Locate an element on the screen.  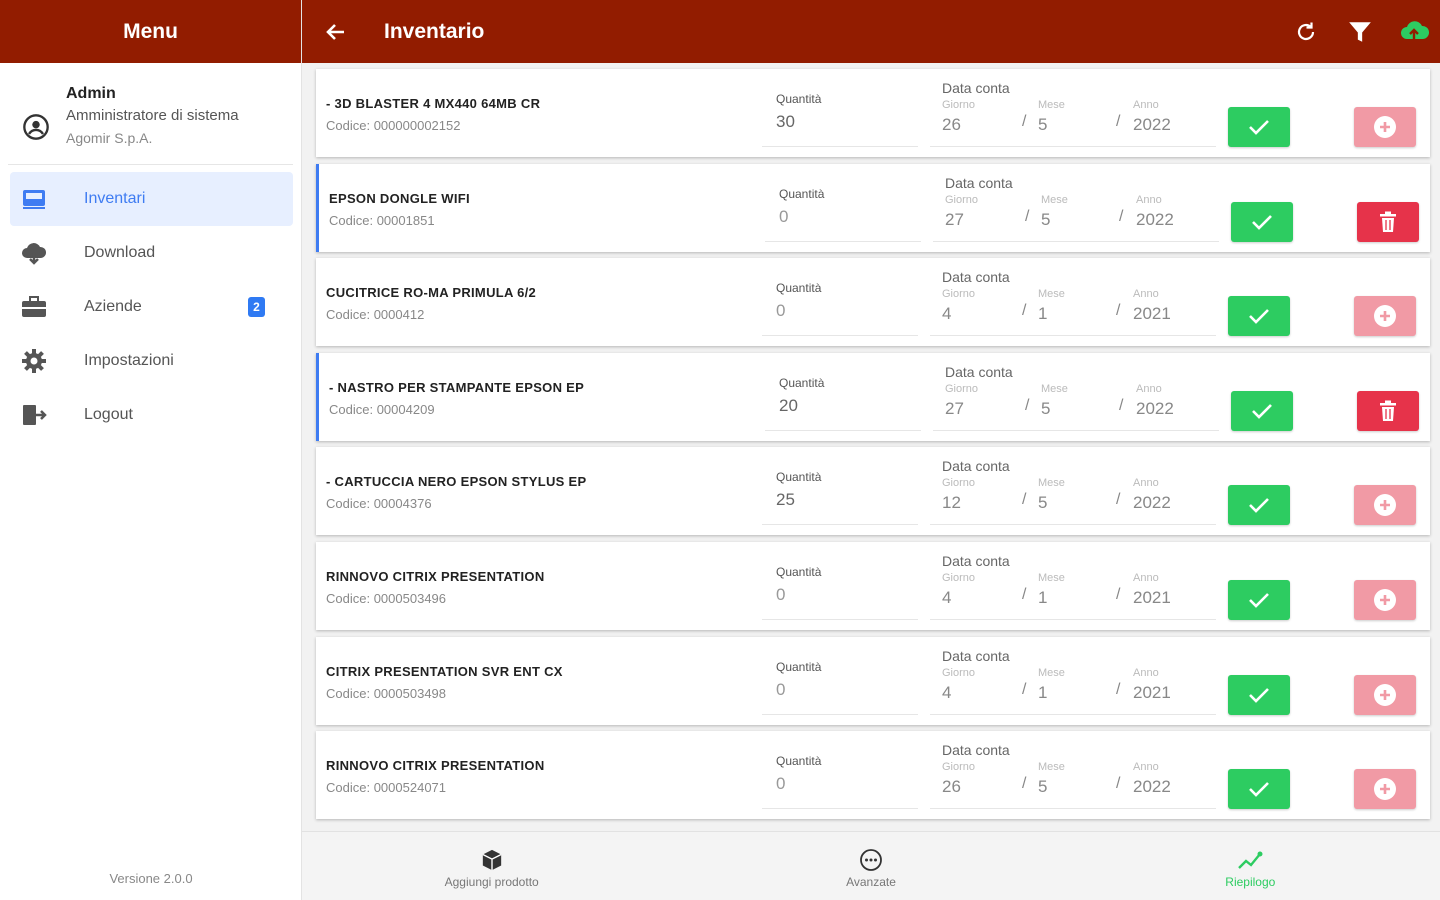
product-code: Codice: 0000503496 is located at coordinates (544, 599).